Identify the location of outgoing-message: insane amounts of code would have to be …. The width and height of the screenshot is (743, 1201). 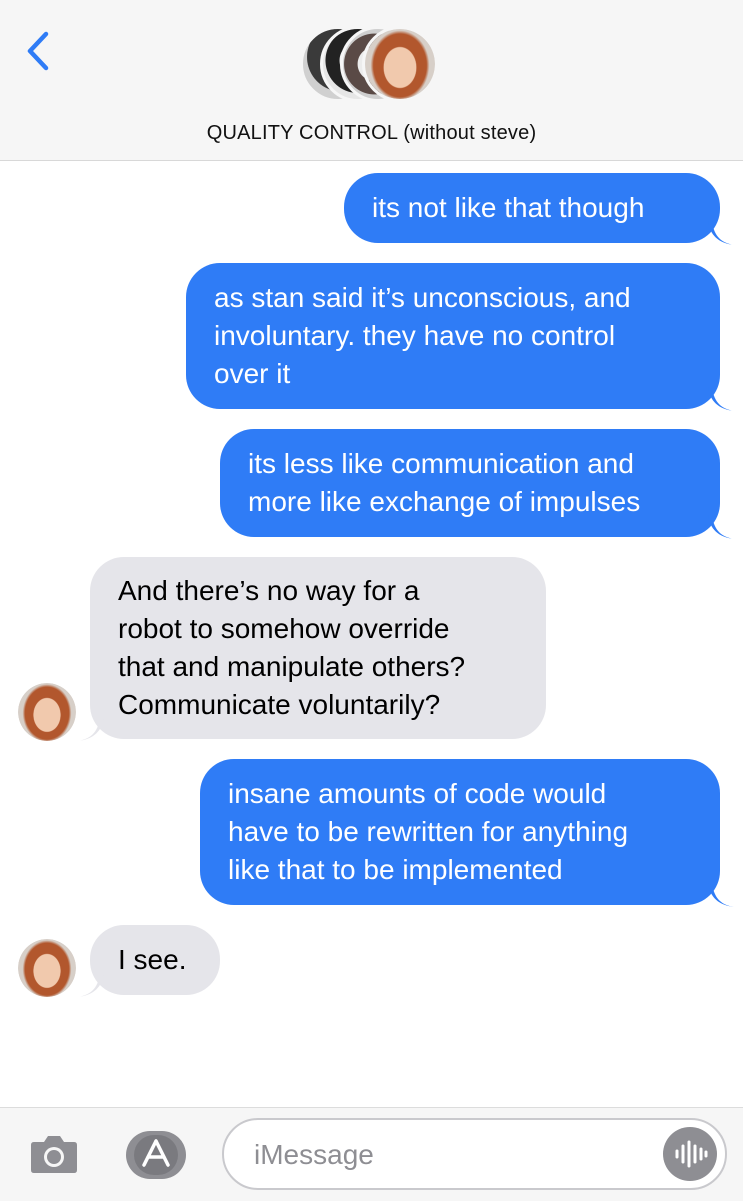
(460, 832).